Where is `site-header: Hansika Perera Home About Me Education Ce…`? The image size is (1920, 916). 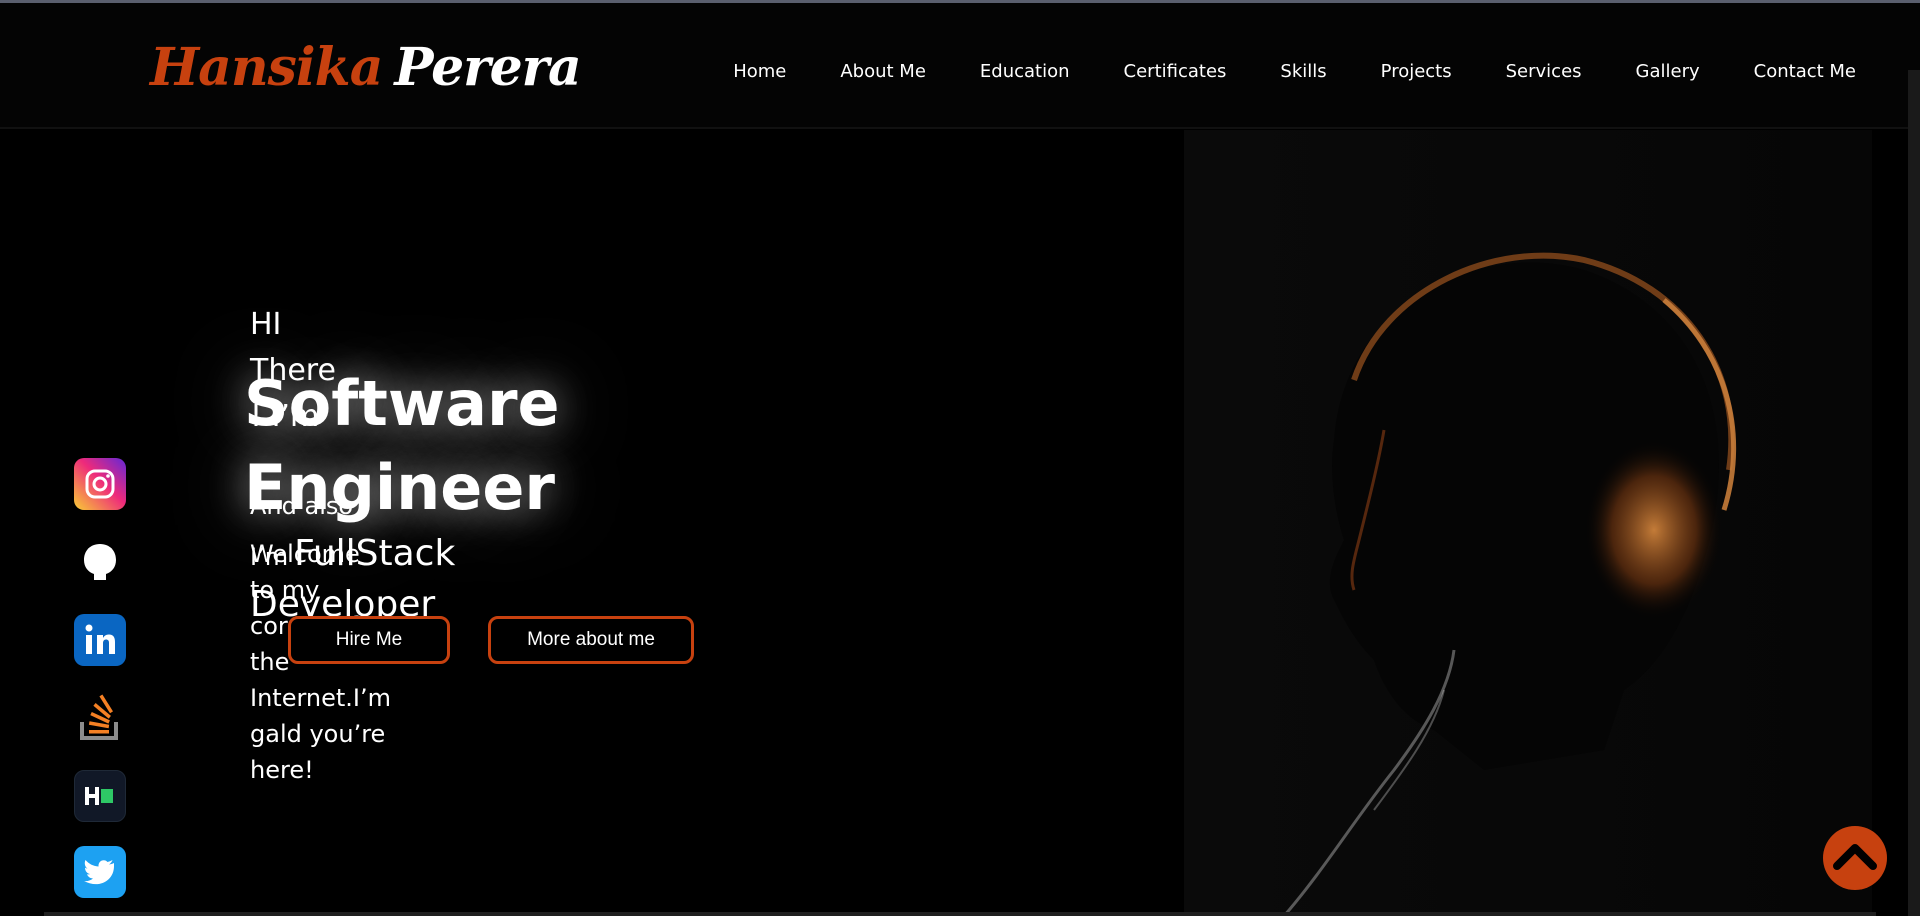 site-header: Hansika Perera Home About Me Education Ce… is located at coordinates (960, 66).